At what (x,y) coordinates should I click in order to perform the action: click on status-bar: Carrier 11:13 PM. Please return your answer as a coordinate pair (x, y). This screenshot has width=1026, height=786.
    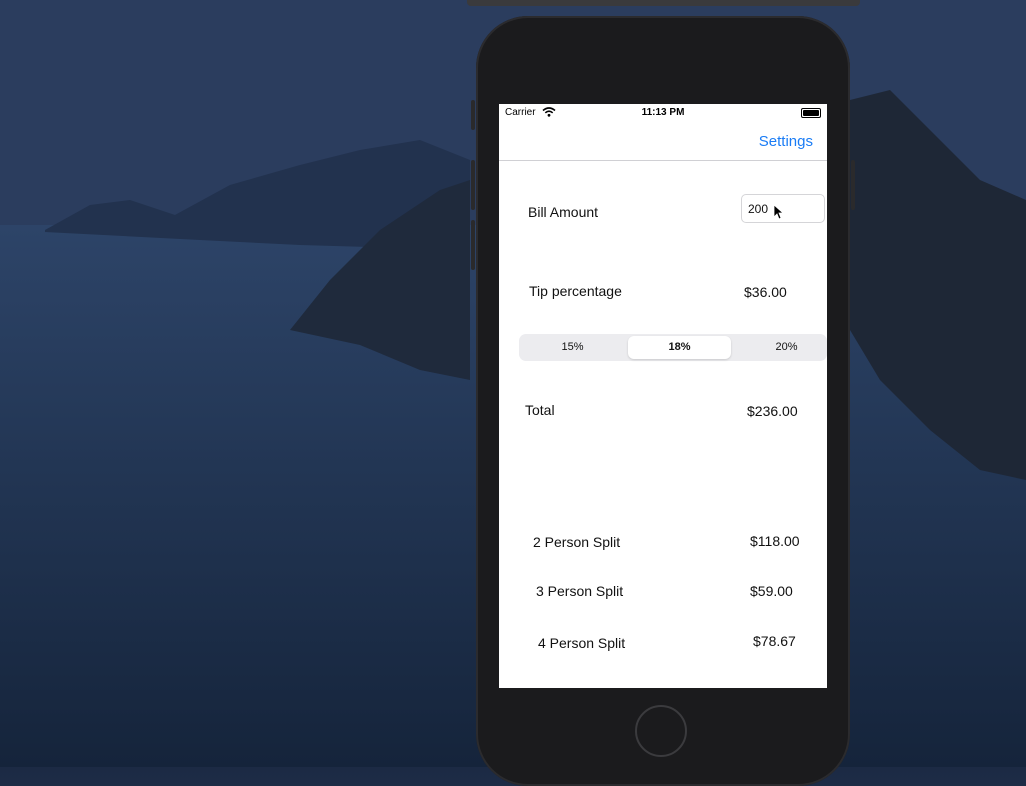
    Looking at the image, I should click on (663, 114).